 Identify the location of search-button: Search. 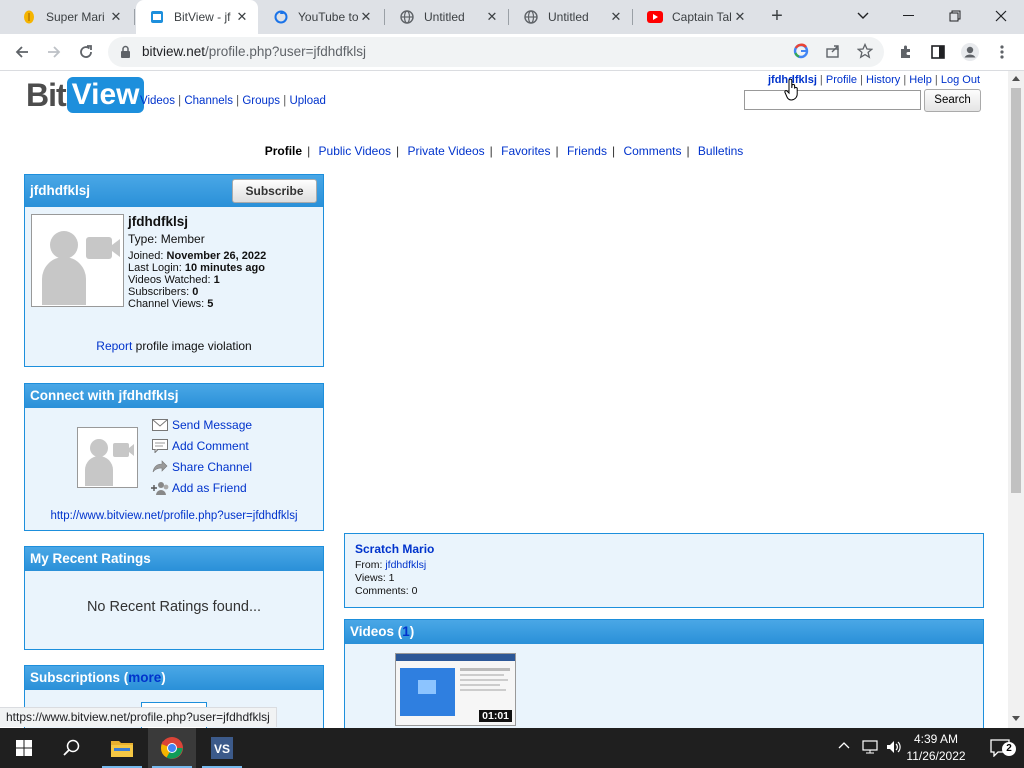
(952, 100).